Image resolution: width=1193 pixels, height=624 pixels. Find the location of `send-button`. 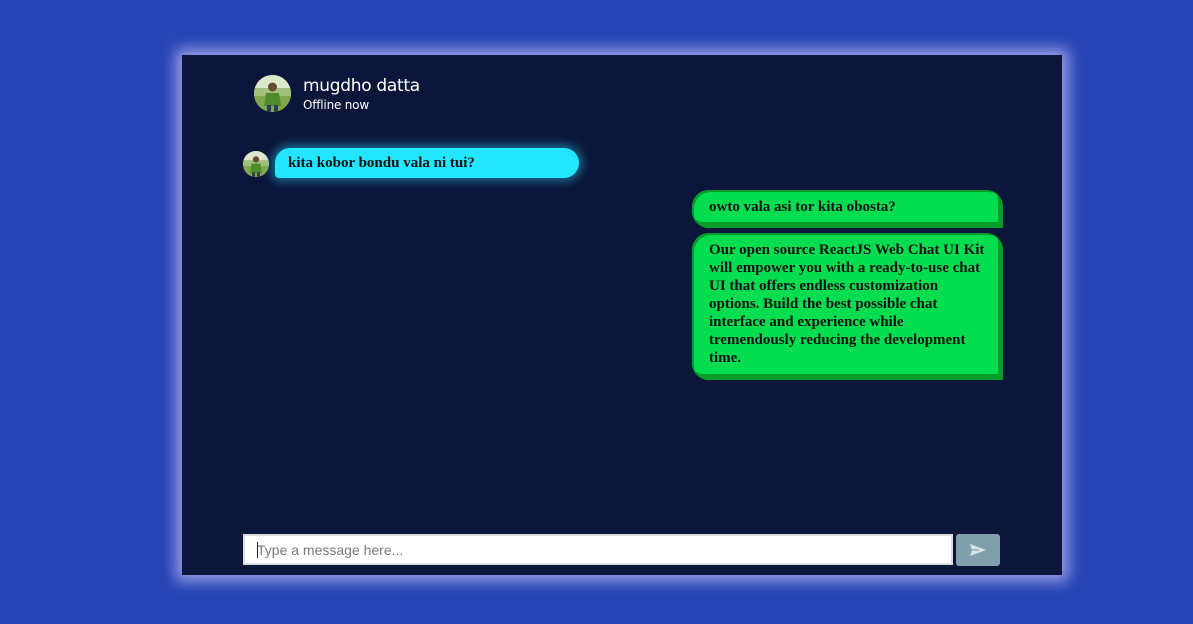

send-button is located at coordinates (978, 550).